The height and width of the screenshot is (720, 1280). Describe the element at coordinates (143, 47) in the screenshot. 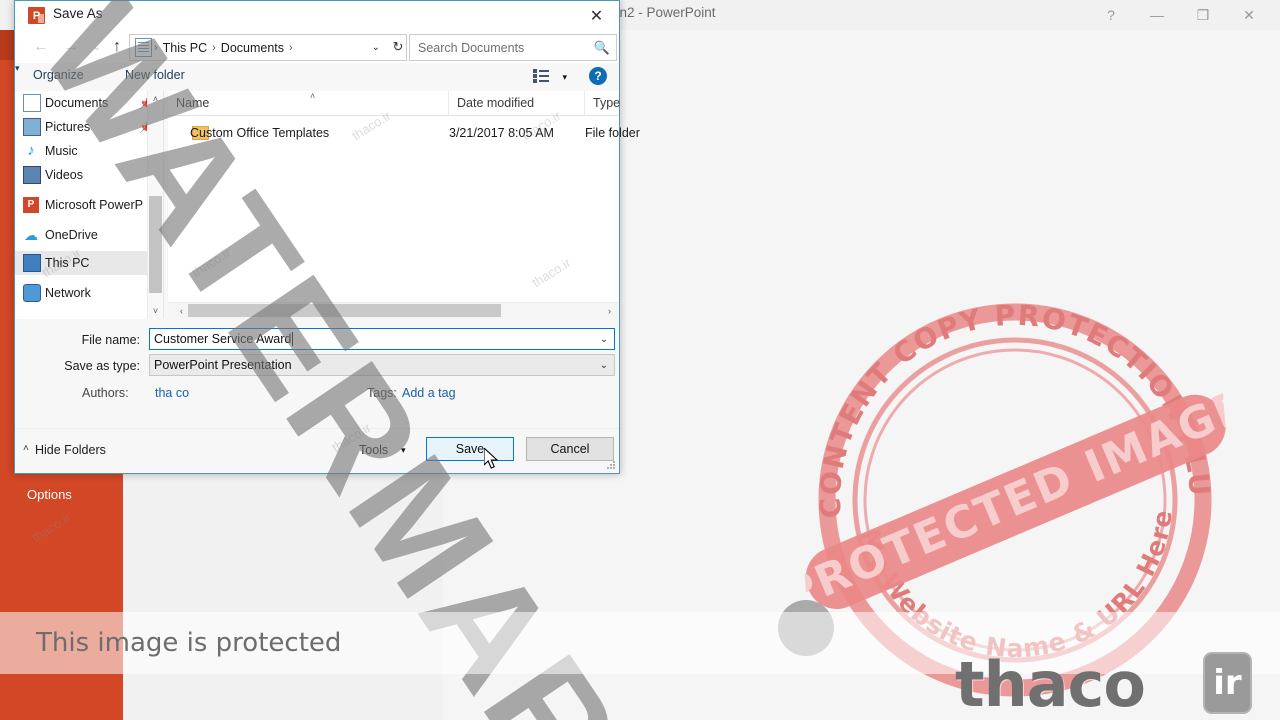

I see `folder-icon` at that location.